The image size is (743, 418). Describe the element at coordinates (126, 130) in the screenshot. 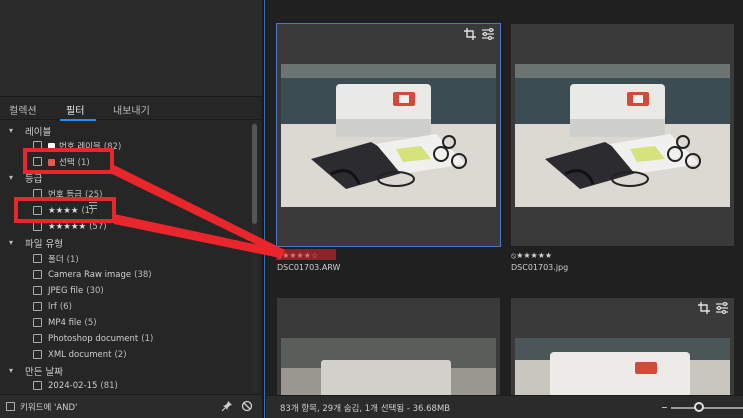

I see `section-label: ▾ 레이블` at that location.